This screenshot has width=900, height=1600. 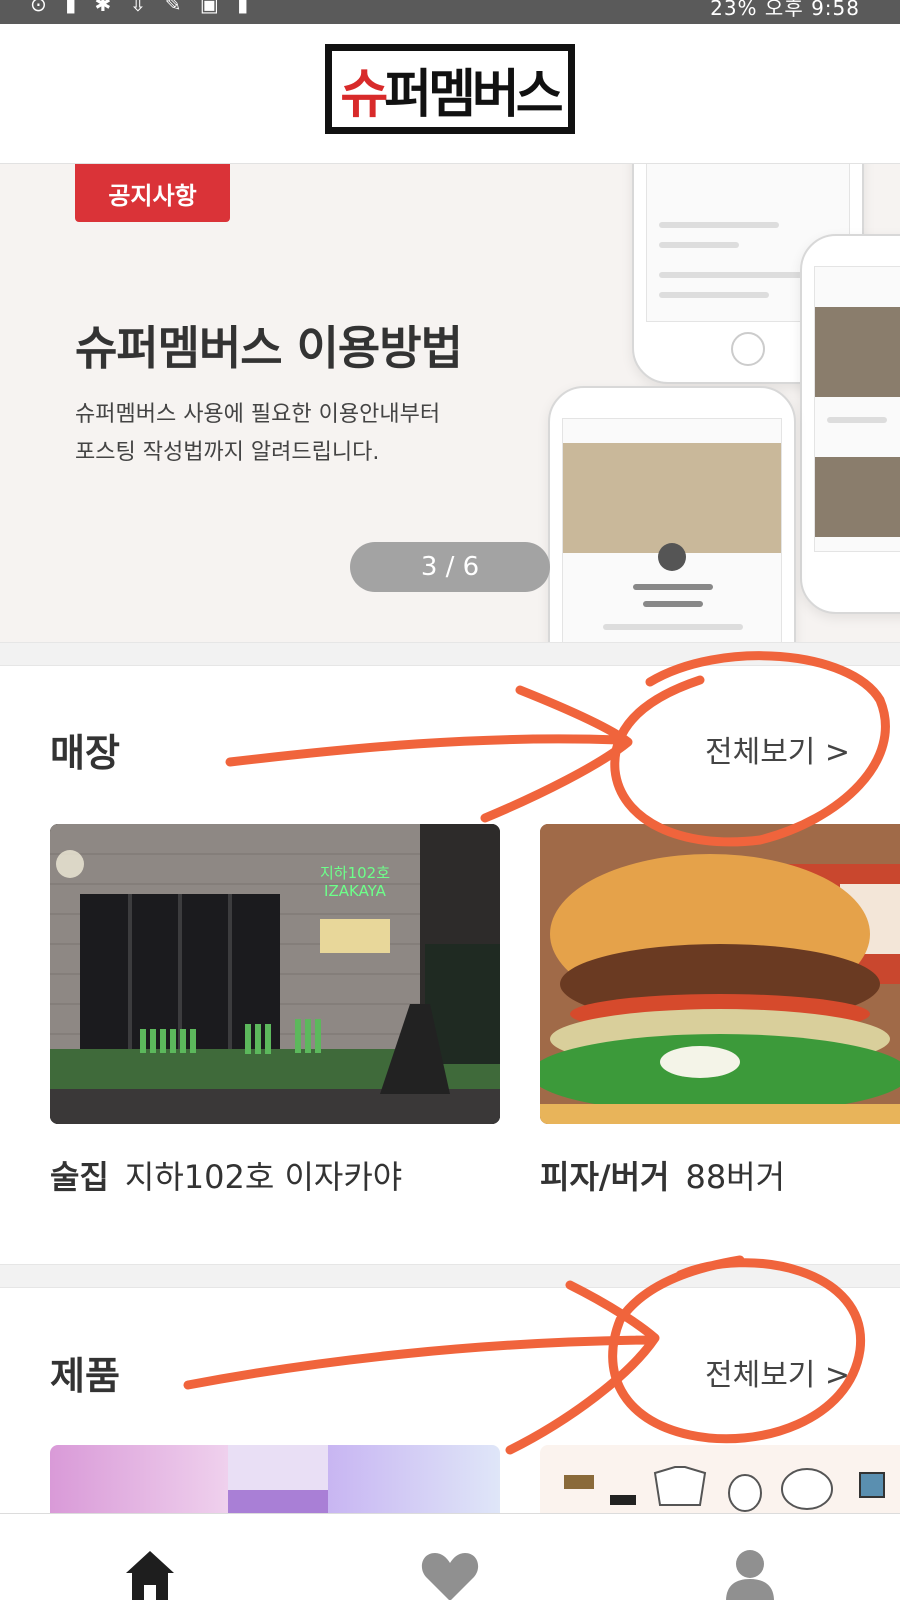 What do you see at coordinates (278, 1501) in the screenshot?
I see `product-bottle-cap` at bounding box center [278, 1501].